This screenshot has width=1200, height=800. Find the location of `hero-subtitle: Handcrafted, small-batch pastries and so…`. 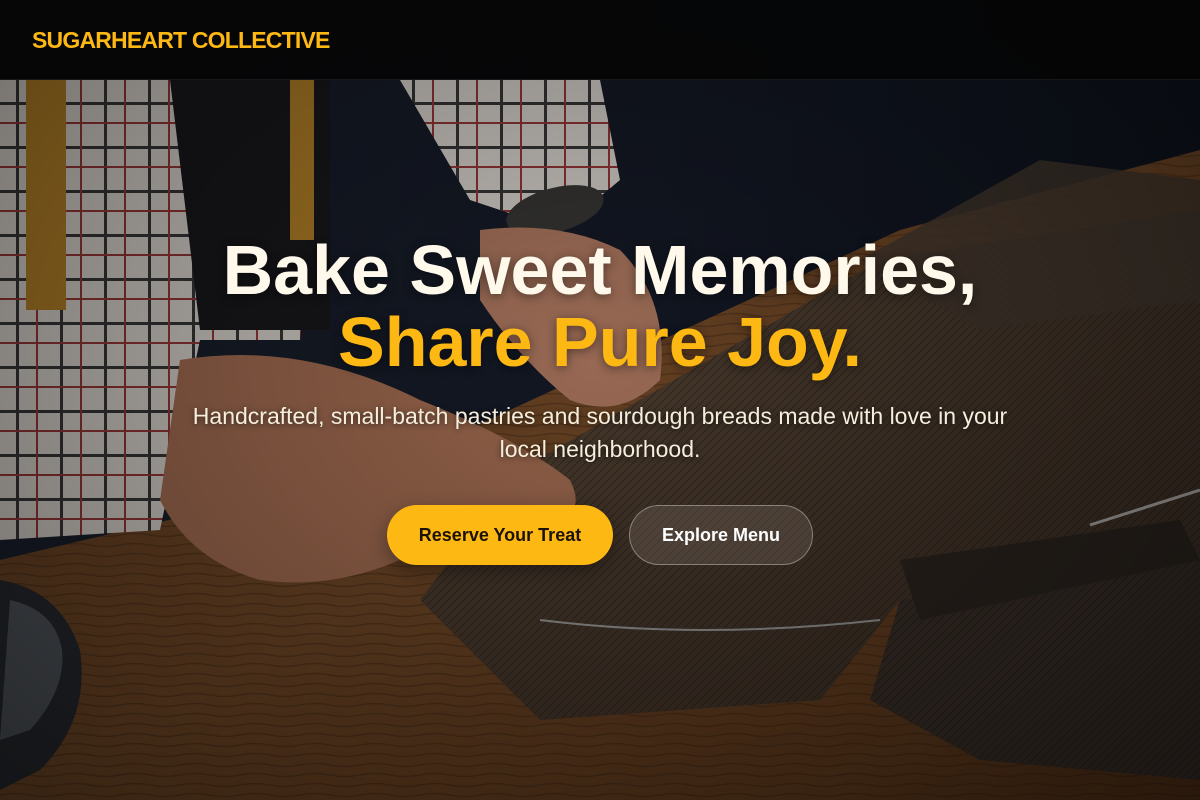

hero-subtitle: Handcrafted, small-batch pastries and so… is located at coordinates (600, 432).